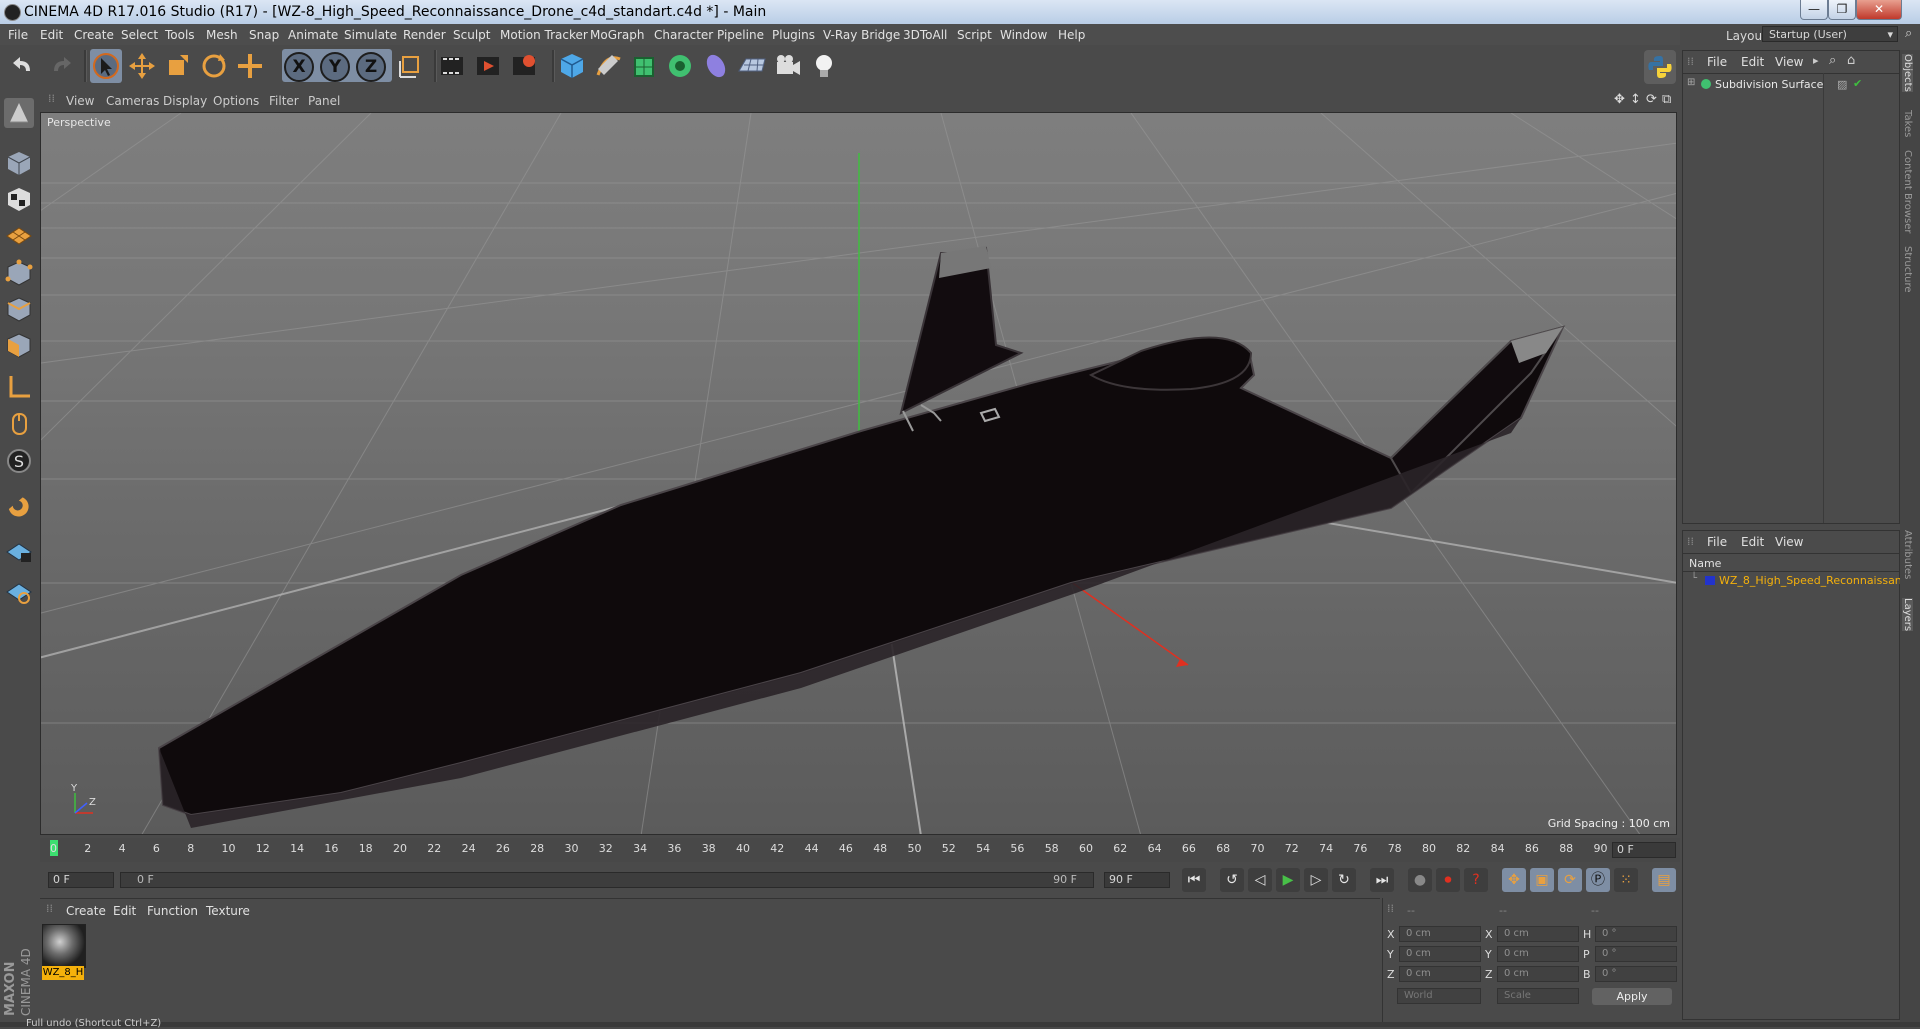 The image size is (1920, 1029). Describe the element at coordinates (86, 911) in the screenshot. I see `material-menu-create: Create` at that location.